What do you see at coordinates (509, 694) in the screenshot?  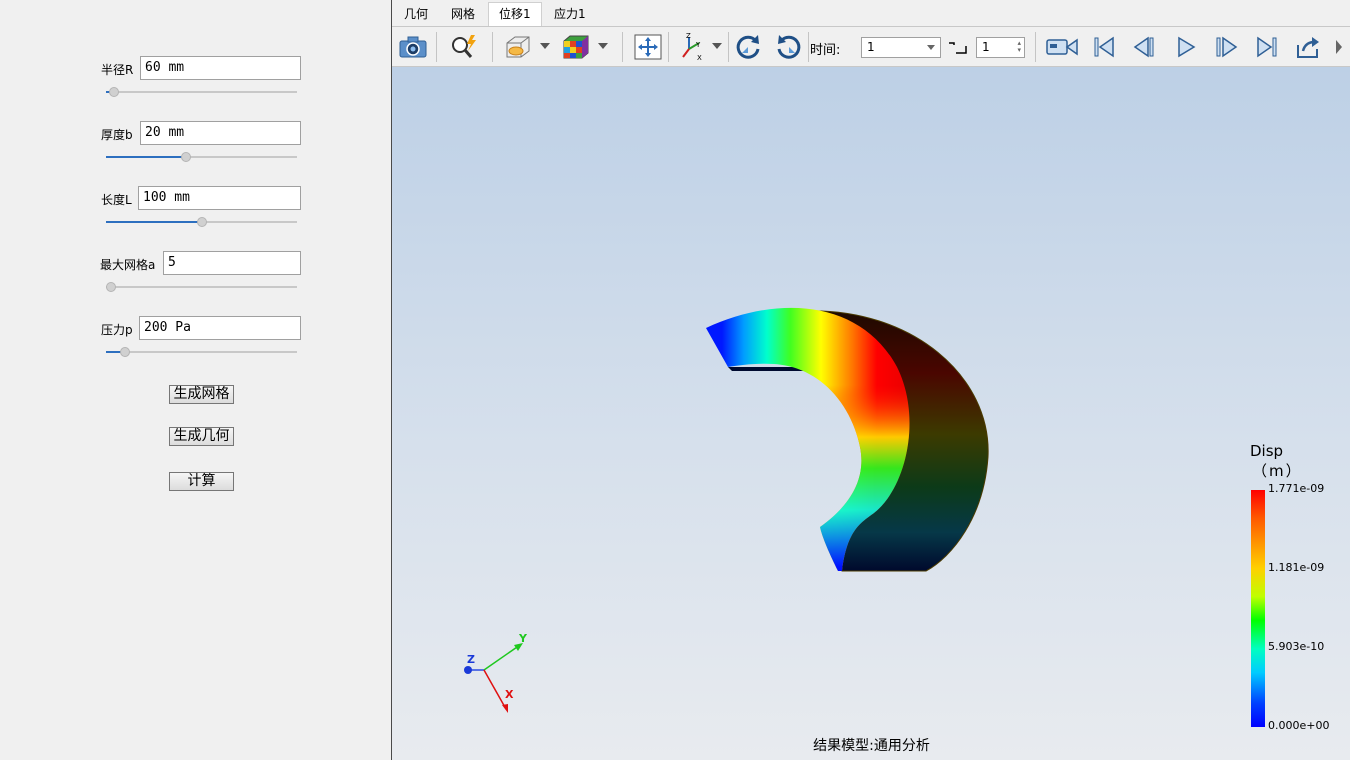 I see `axis-x-label: X` at bounding box center [509, 694].